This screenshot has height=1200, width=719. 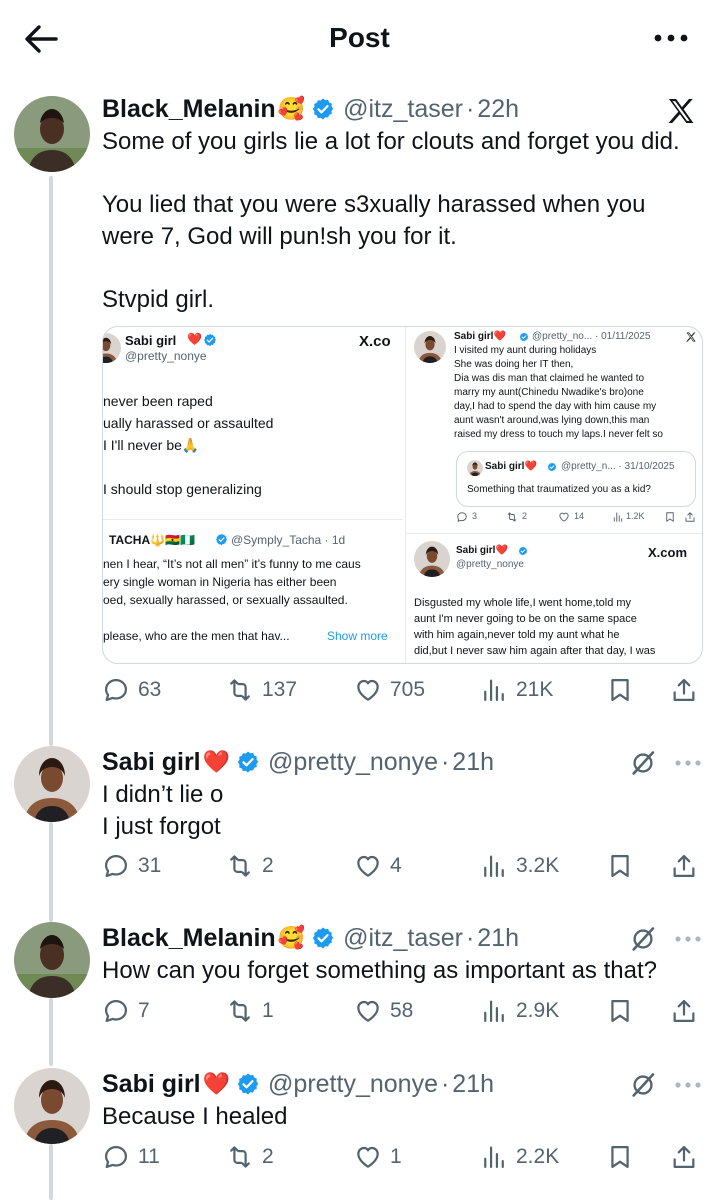 I want to click on x-logo-icon, so click(x=681, y=111).